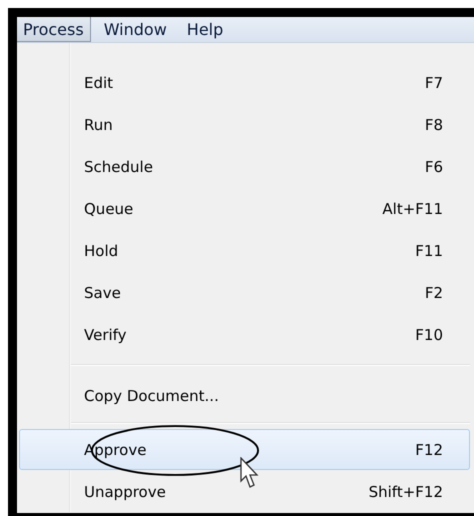 The width and height of the screenshot is (474, 516). I want to click on shortcut-label: F6, so click(433, 167).